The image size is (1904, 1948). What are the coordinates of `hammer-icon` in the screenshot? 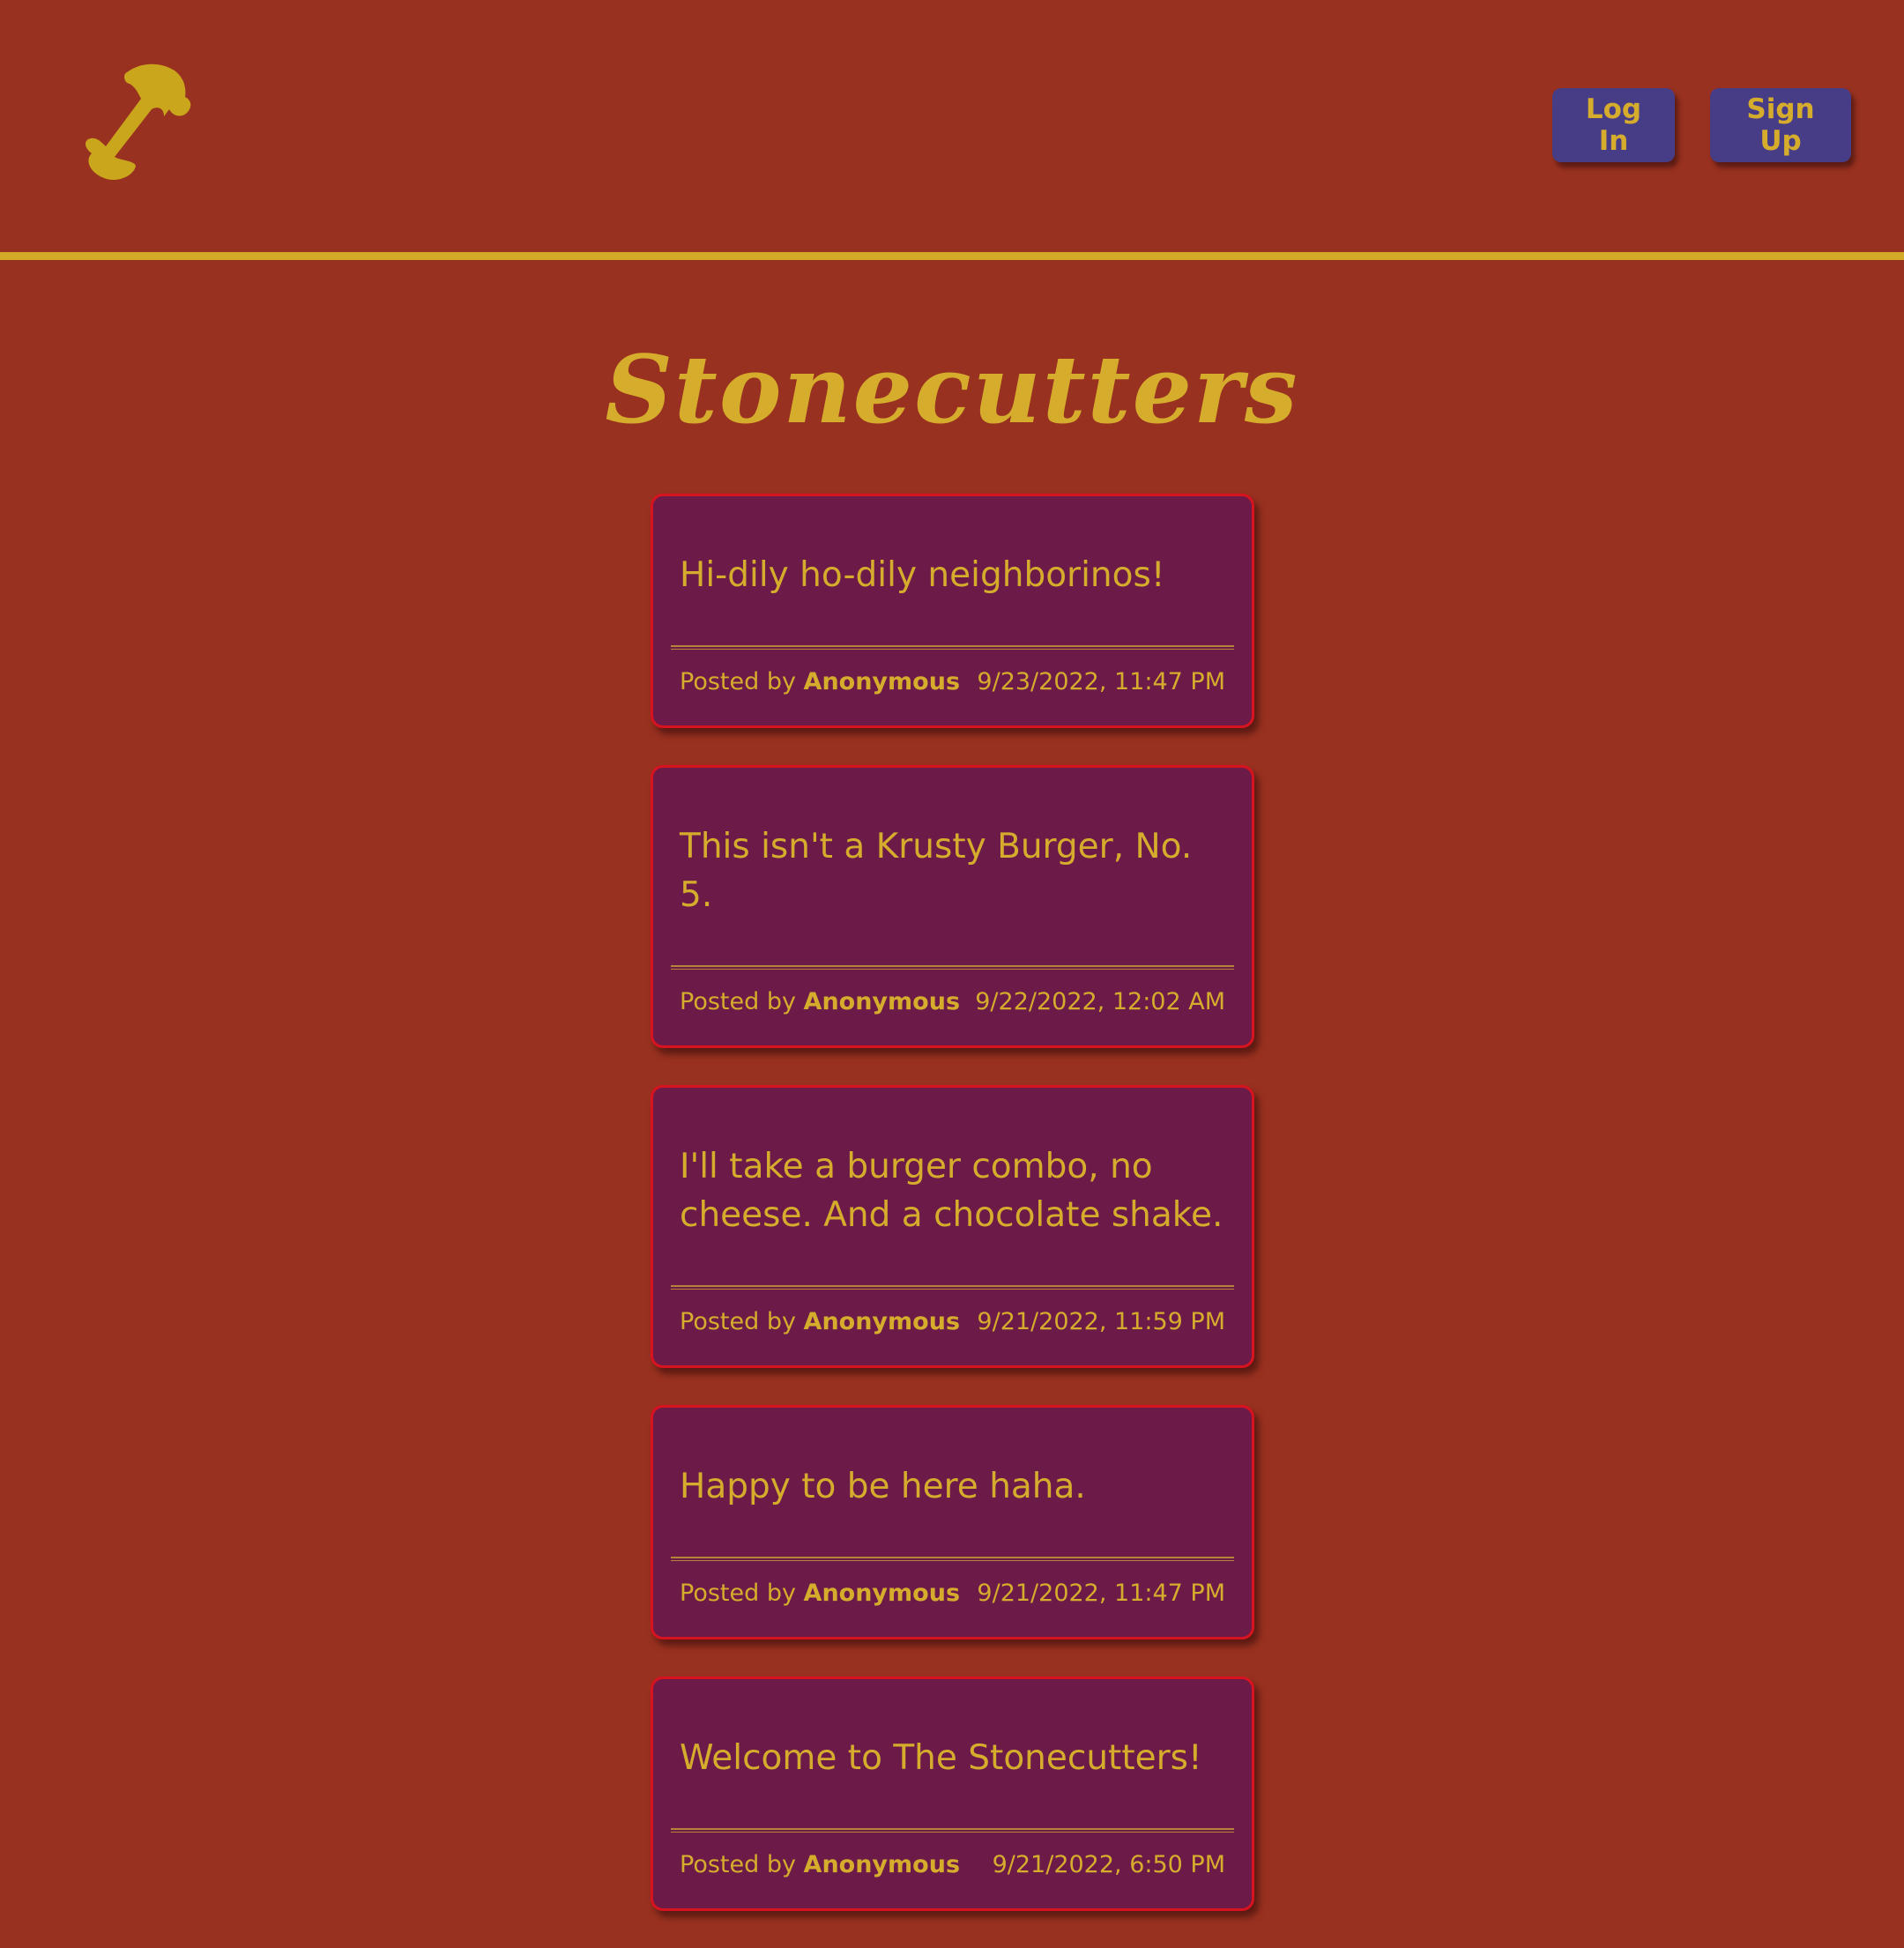 It's located at (138, 122).